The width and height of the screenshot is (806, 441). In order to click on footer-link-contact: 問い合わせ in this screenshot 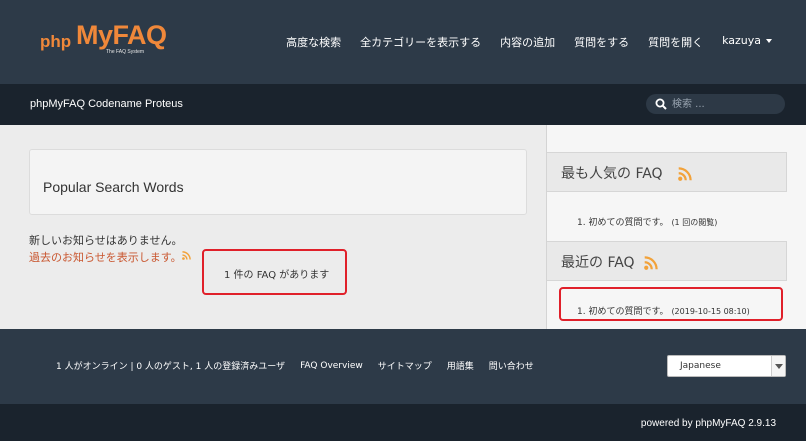, I will do `click(511, 365)`.